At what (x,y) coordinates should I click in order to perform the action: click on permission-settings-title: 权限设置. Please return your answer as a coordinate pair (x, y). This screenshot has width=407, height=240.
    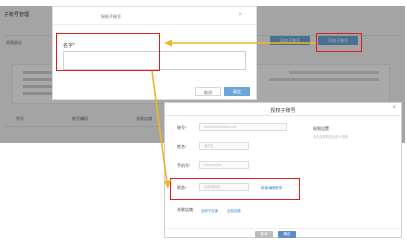
    Looking at the image, I should click on (321, 128).